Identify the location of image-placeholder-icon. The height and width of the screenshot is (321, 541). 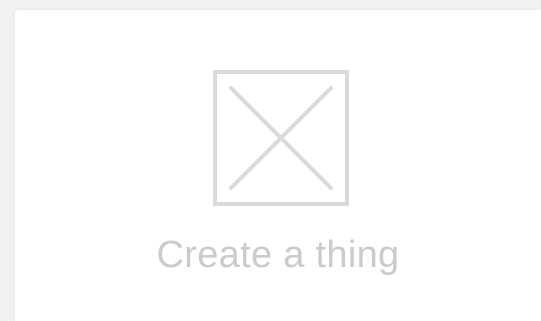
(281, 138).